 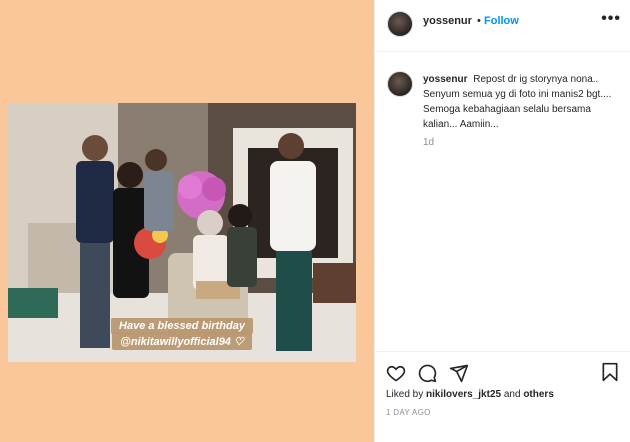 I want to click on bookmark-icon, so click(x=610, y=372).